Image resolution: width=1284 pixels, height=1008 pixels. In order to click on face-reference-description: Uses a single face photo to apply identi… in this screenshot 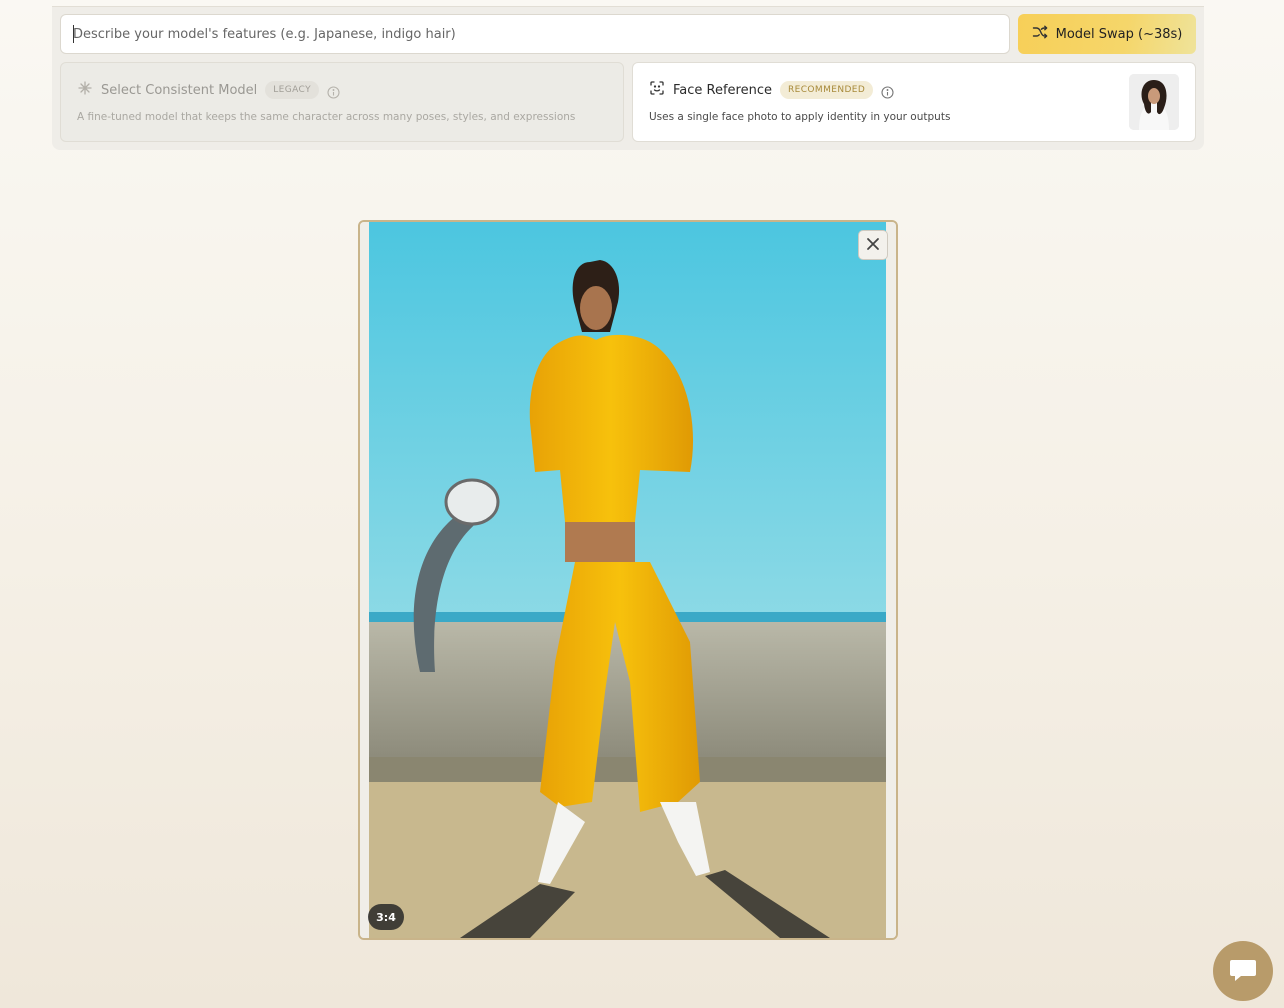, I will do `click(800, 117)`.